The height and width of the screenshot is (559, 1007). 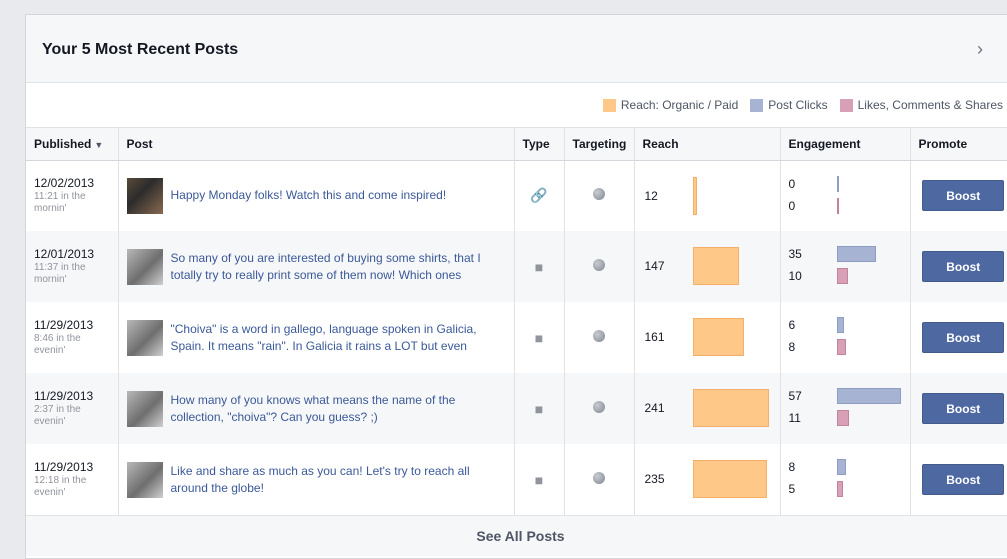 I want to click on type-cell: 🔗, so click(x=539, y=195).